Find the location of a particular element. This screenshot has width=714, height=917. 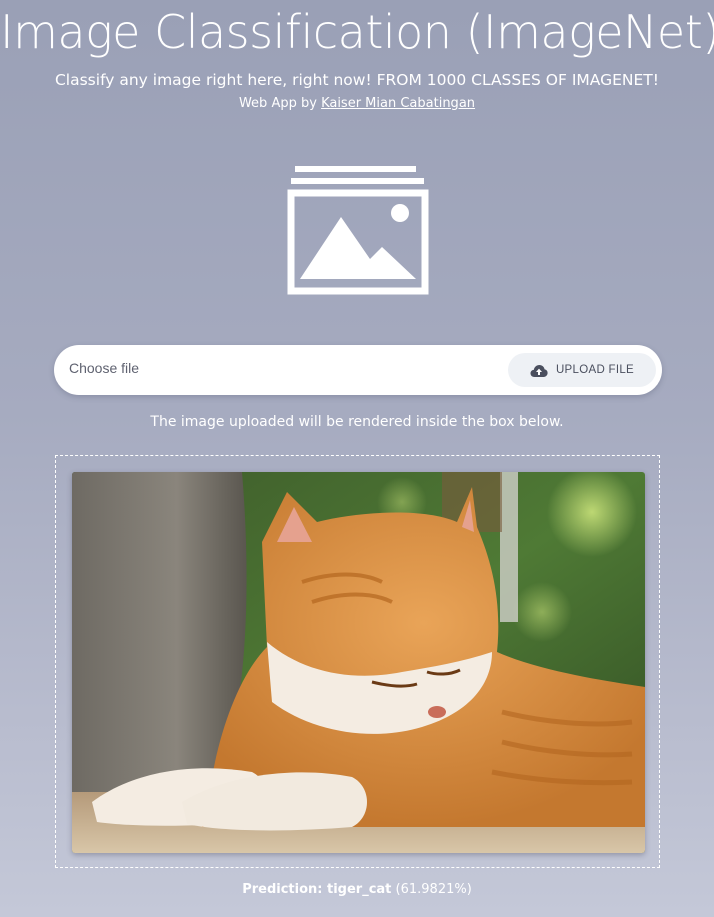

prediction-label: Prediction: tiger_cat is located at coordinates (317, 889).